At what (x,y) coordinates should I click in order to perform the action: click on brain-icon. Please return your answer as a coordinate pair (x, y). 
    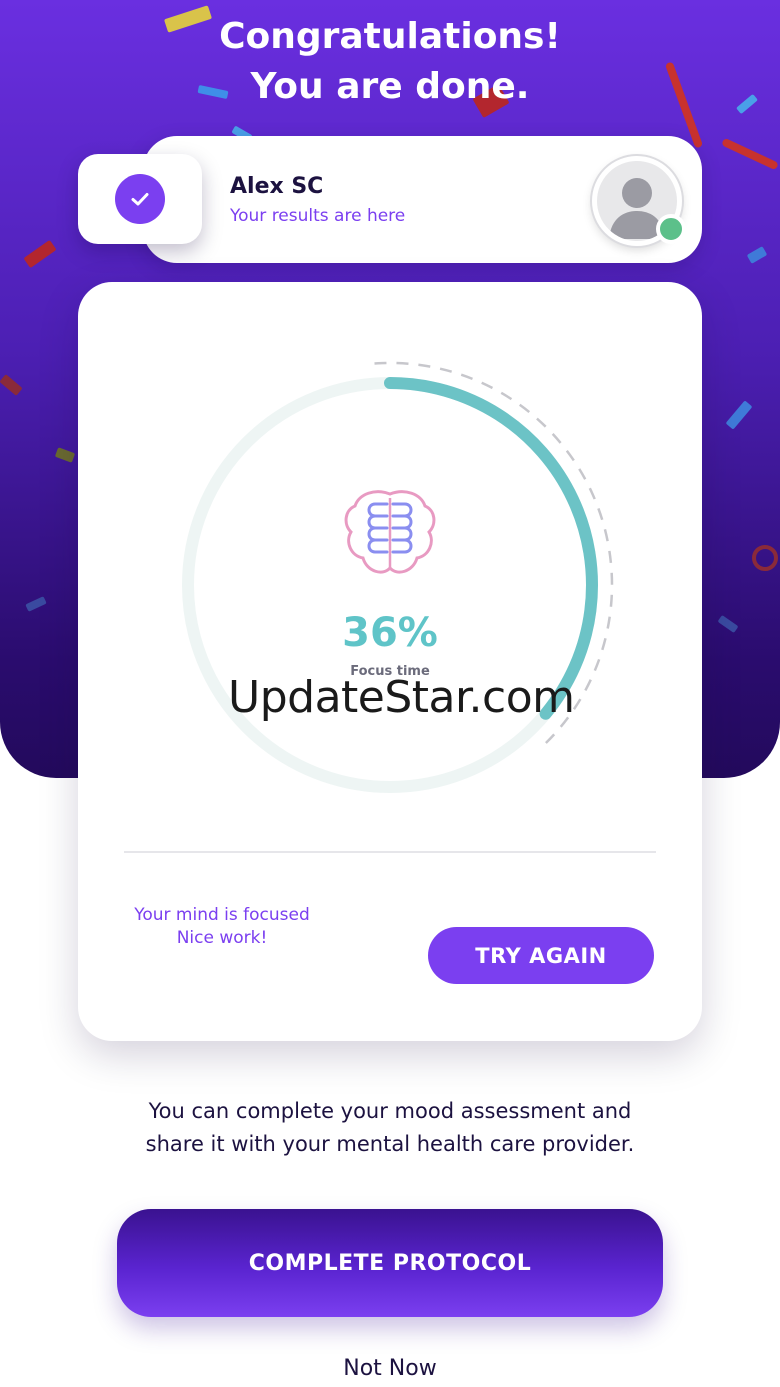
    Looking at the image, I should click on (390, 532).